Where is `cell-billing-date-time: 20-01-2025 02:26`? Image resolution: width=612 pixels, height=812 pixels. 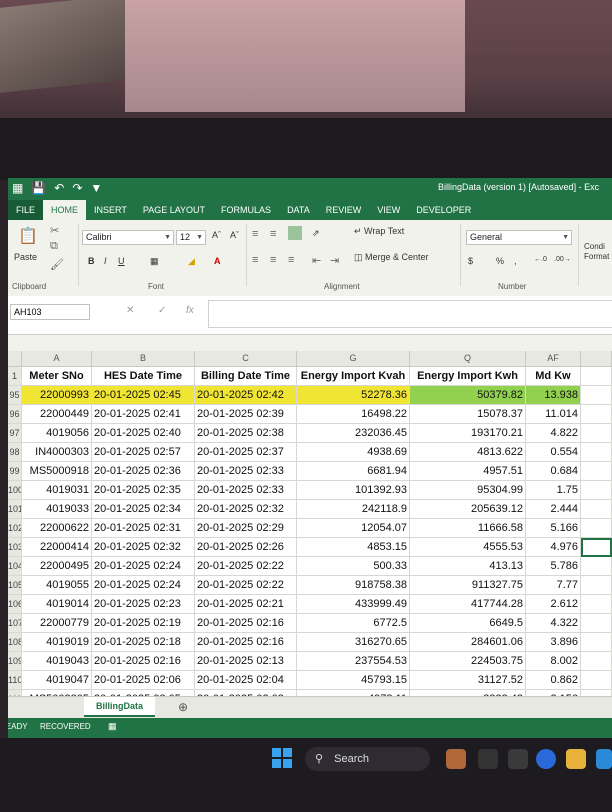 cell-billing-date-time: 20-01-2025 02:26 is located at coordinates (246, 547).